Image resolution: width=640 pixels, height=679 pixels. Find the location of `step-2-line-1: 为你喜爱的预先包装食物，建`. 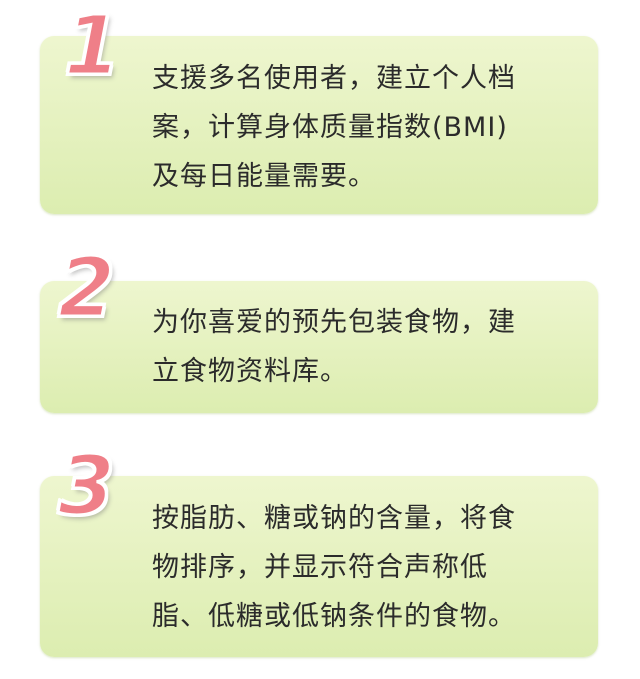

step-2-line-1: 为你喜爱的预先包装食物，建 is located at coordinates (334, 322).